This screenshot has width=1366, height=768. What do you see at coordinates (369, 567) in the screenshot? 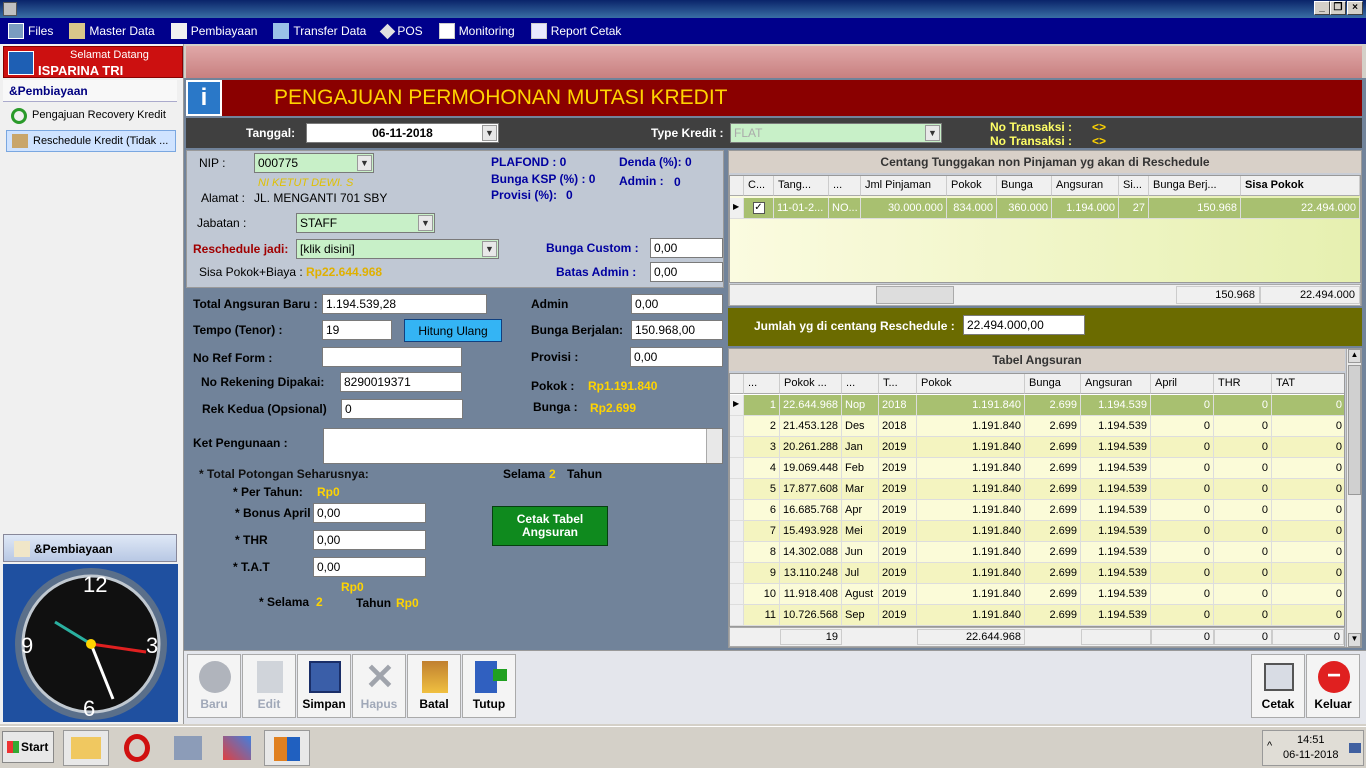
I see `tat-field: 0,00` at bounding box center [369, 567].